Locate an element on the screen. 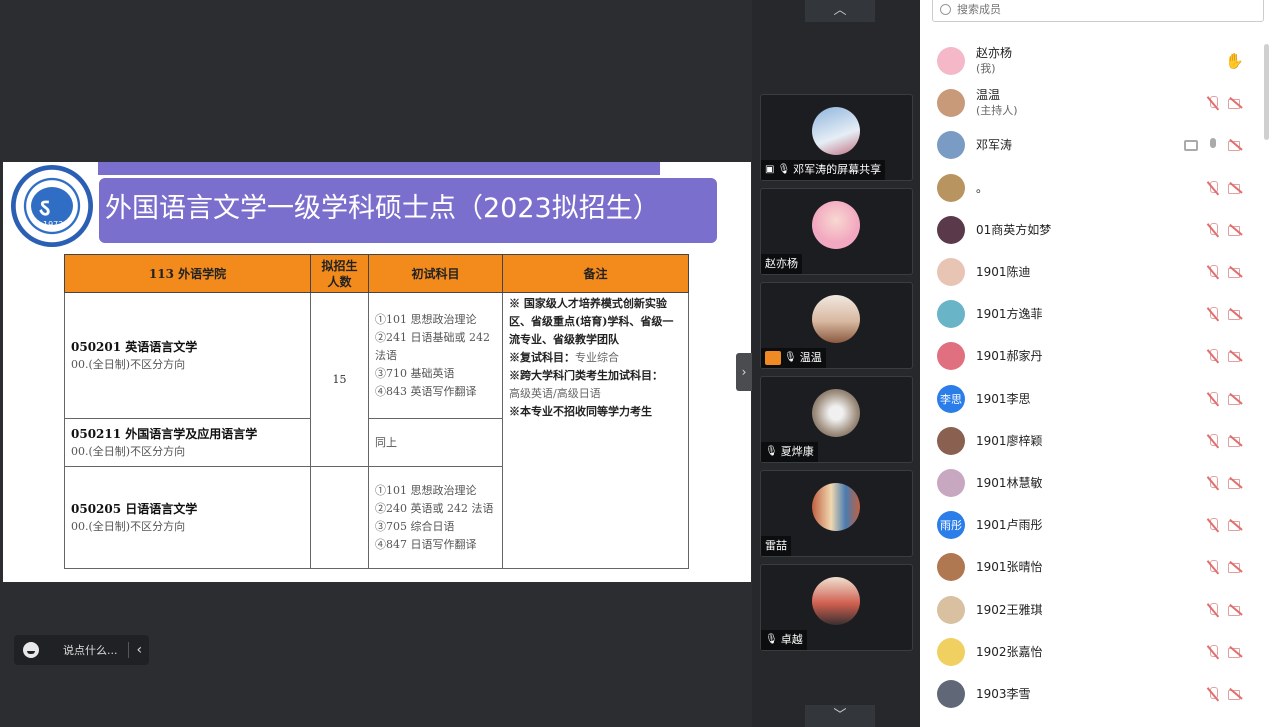 The image size is (1276, 727). mic-icon is located at coordinates (1213, 145).